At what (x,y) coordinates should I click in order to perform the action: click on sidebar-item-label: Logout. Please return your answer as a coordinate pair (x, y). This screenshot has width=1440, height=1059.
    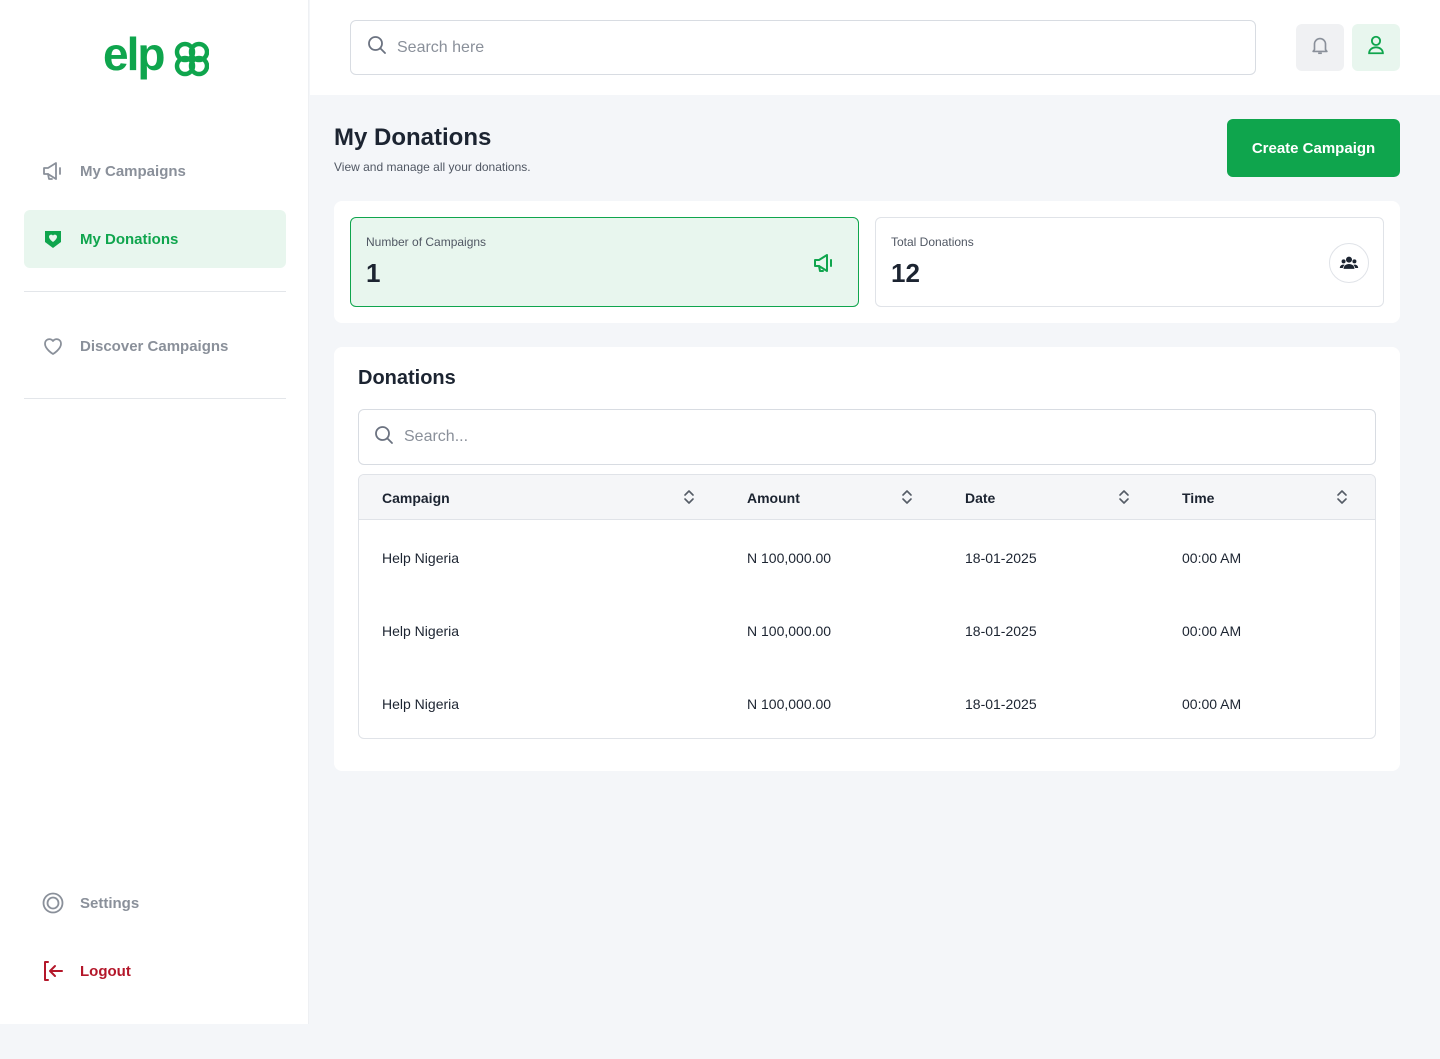
    Looking at the image, I should click on (105, 971).